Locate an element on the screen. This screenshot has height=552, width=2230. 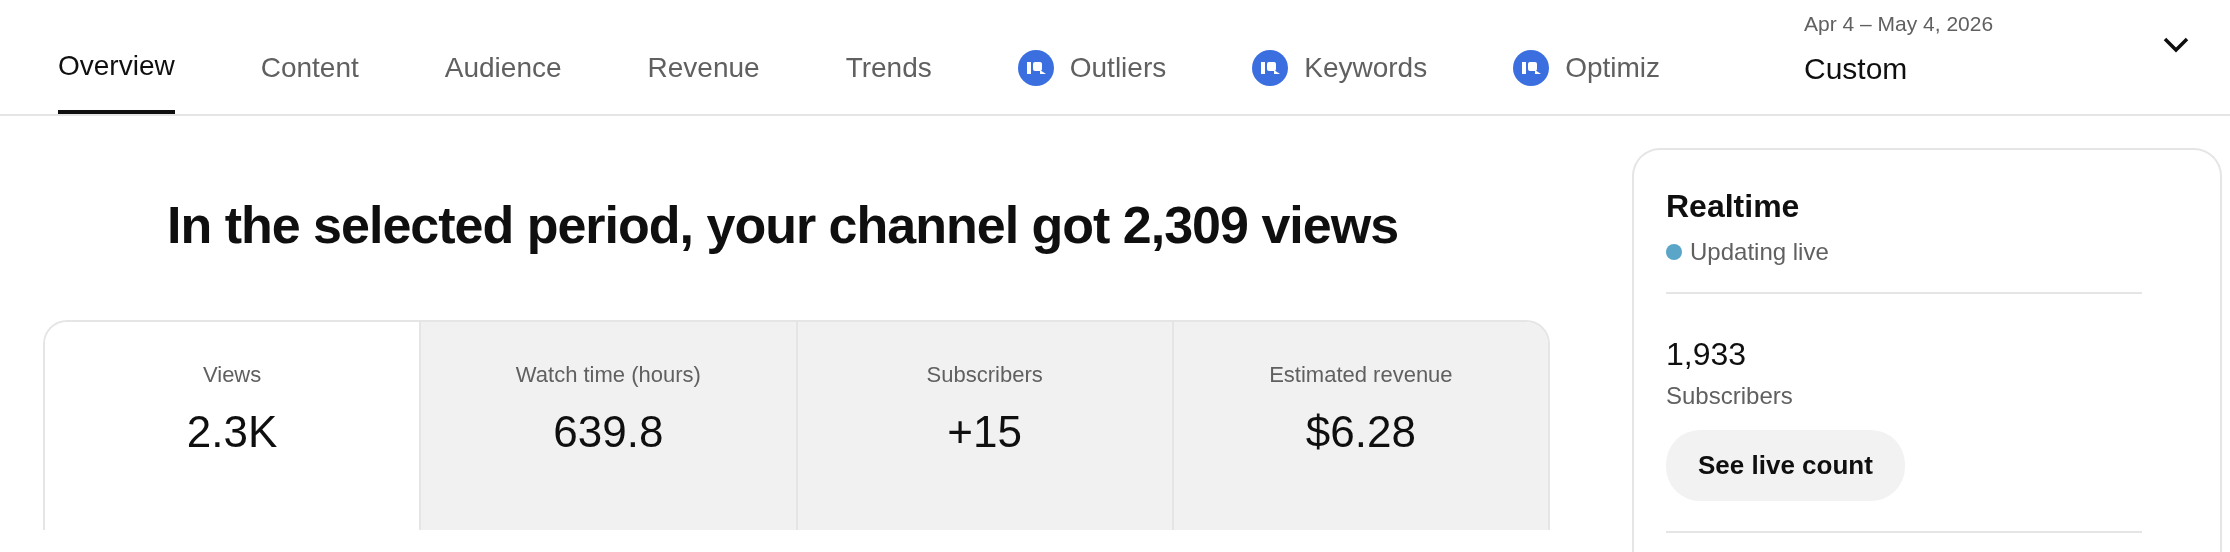
tab: Audience is located at coordinates (503, 57).